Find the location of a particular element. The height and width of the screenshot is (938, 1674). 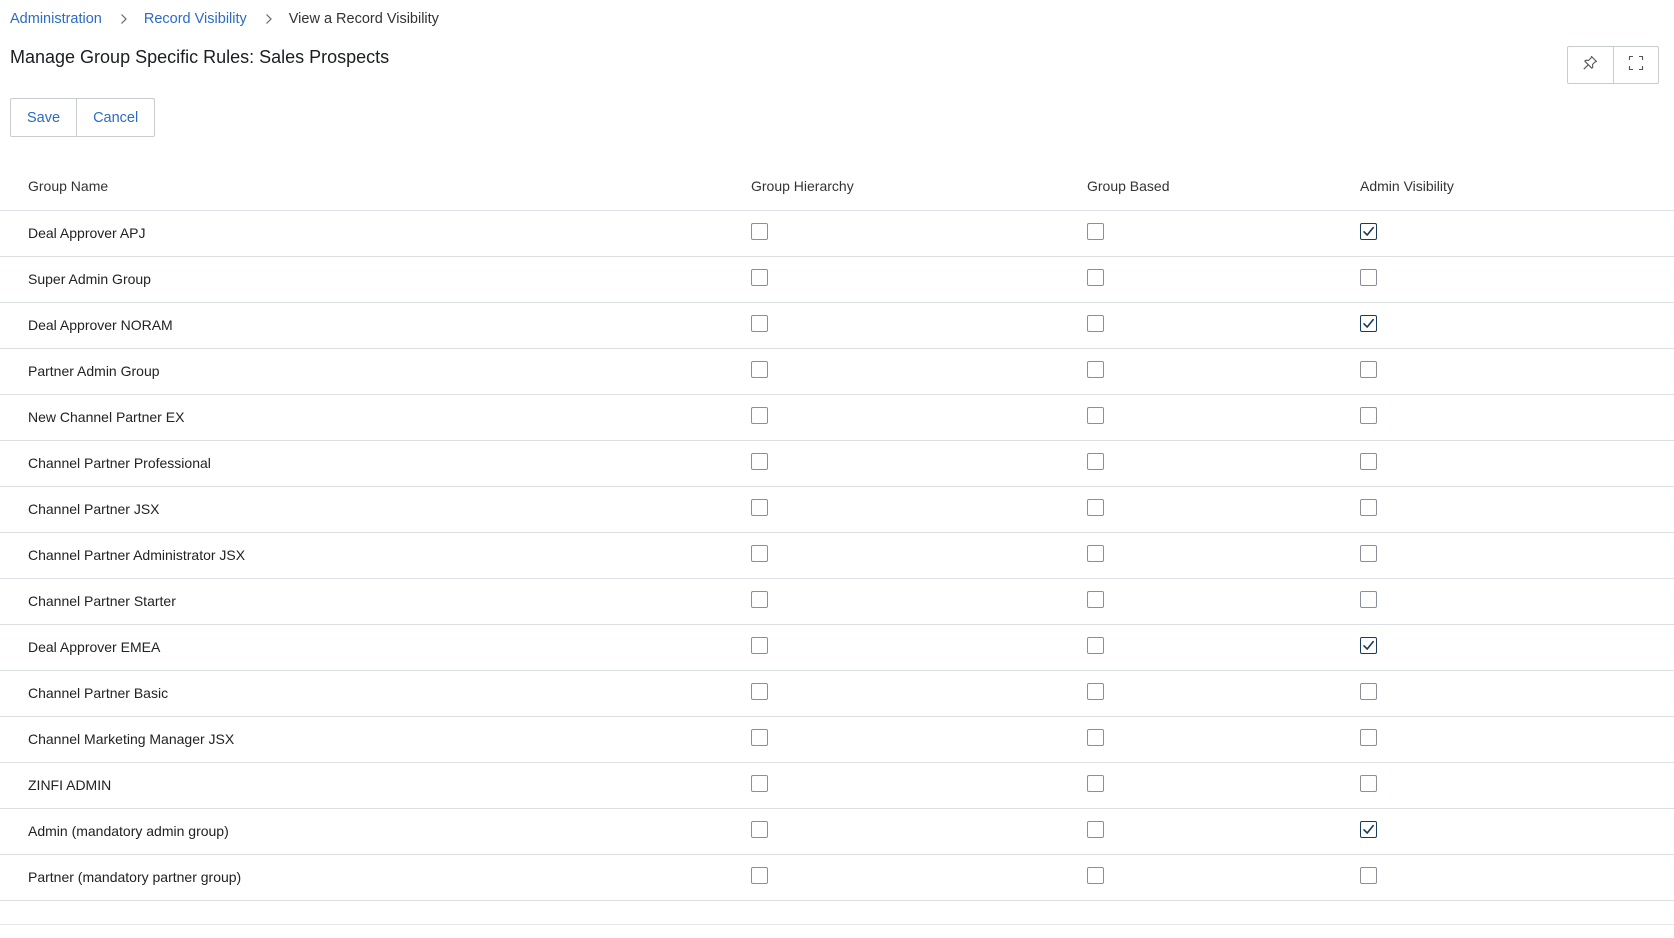

group-name: Channel Partner Basic is located at coordinates (98, 693).